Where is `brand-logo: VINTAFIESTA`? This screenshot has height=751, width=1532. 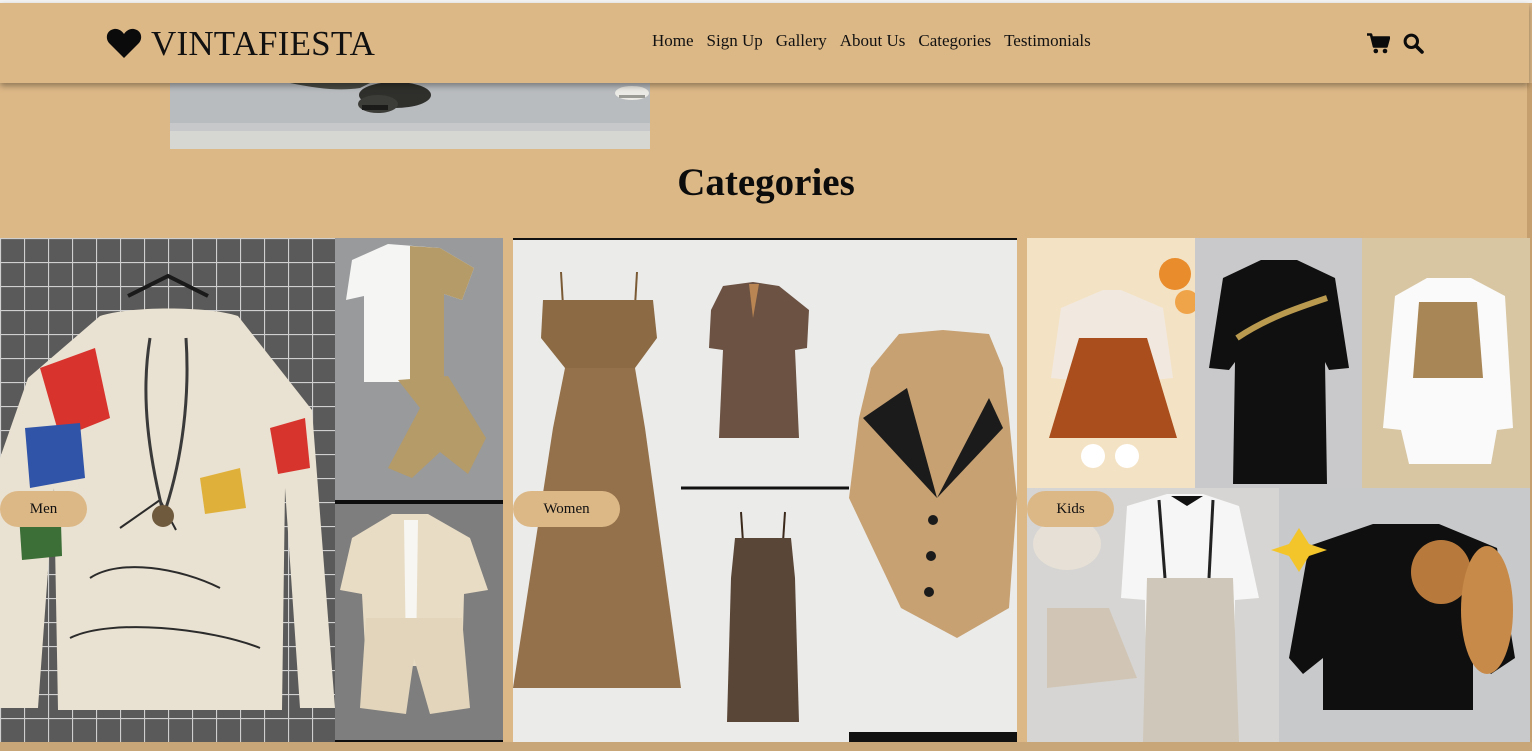 brand-logo: VINTAFIESTA is located at coordinates (240, 43).